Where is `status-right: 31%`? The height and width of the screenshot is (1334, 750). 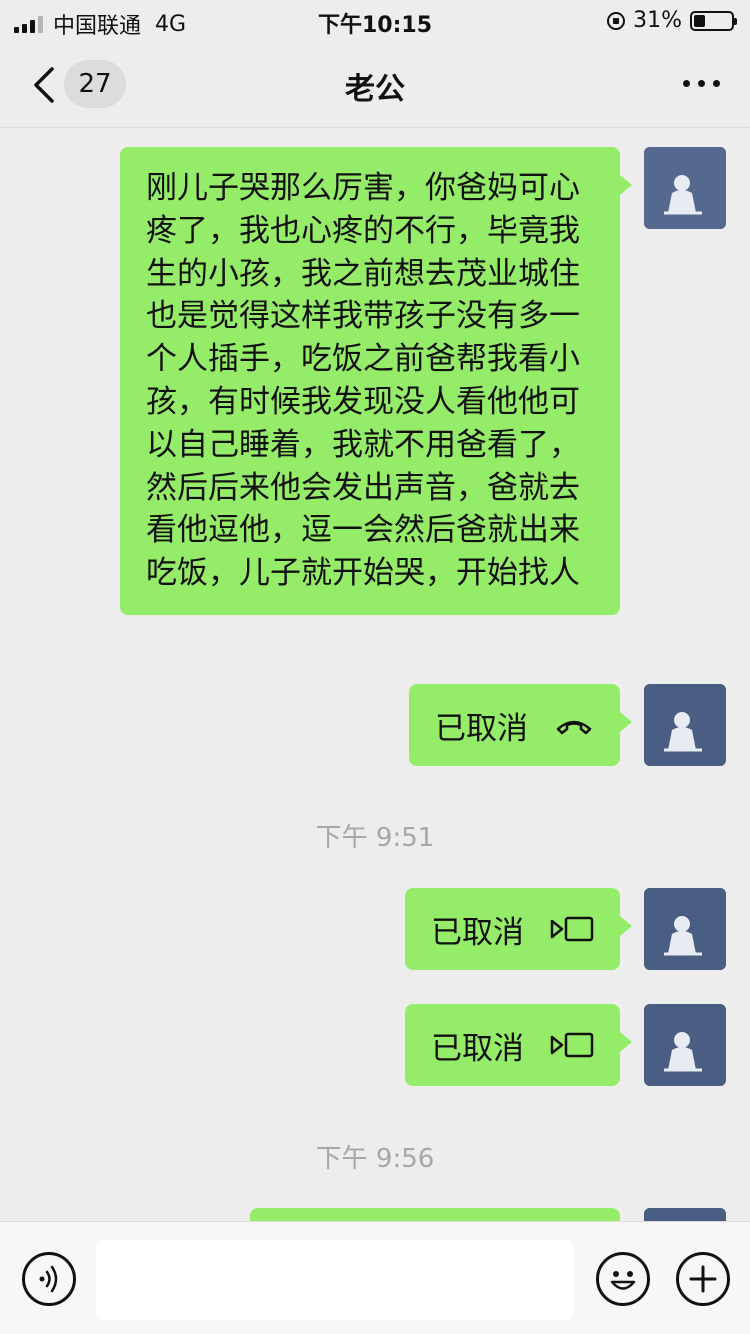
status-right: 31% is located at coordinates (672, 20).